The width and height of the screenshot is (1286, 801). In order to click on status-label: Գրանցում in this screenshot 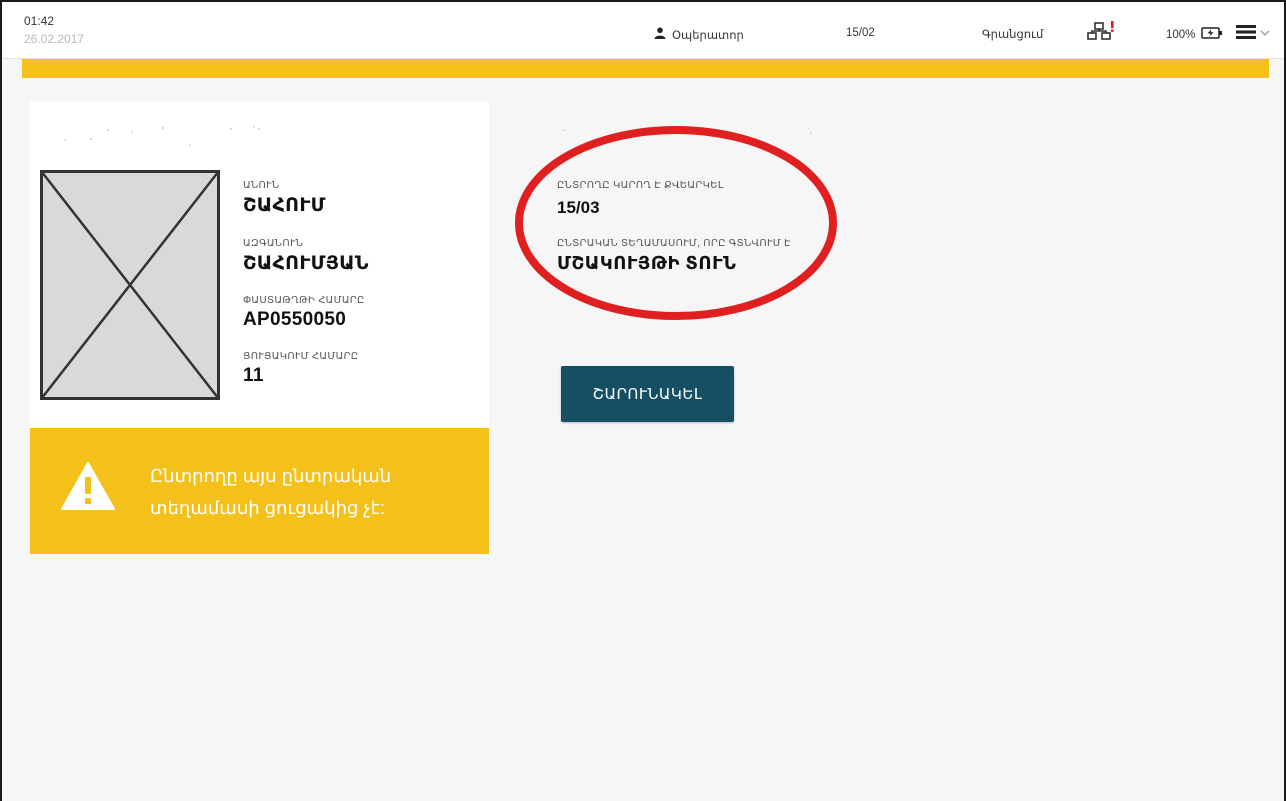, I will do `click(1013, 35)`.